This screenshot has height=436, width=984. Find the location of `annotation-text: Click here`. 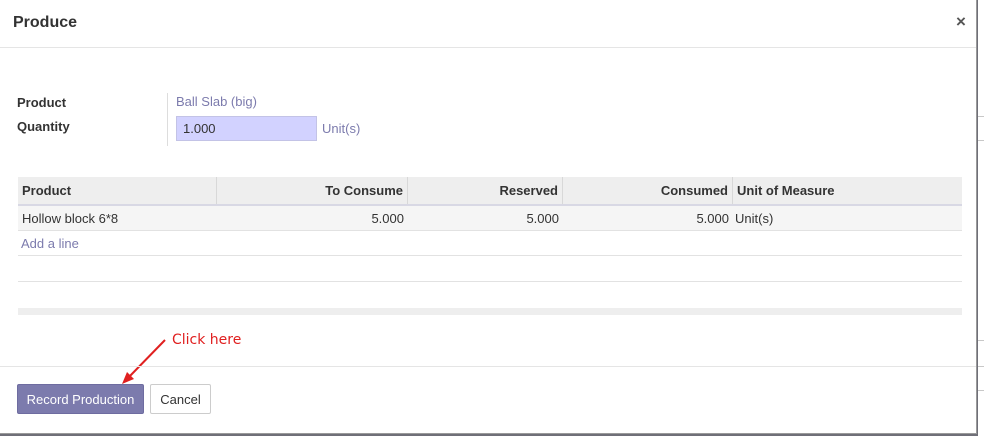

annotation-text: Click here is located at coordinates (207, 340).